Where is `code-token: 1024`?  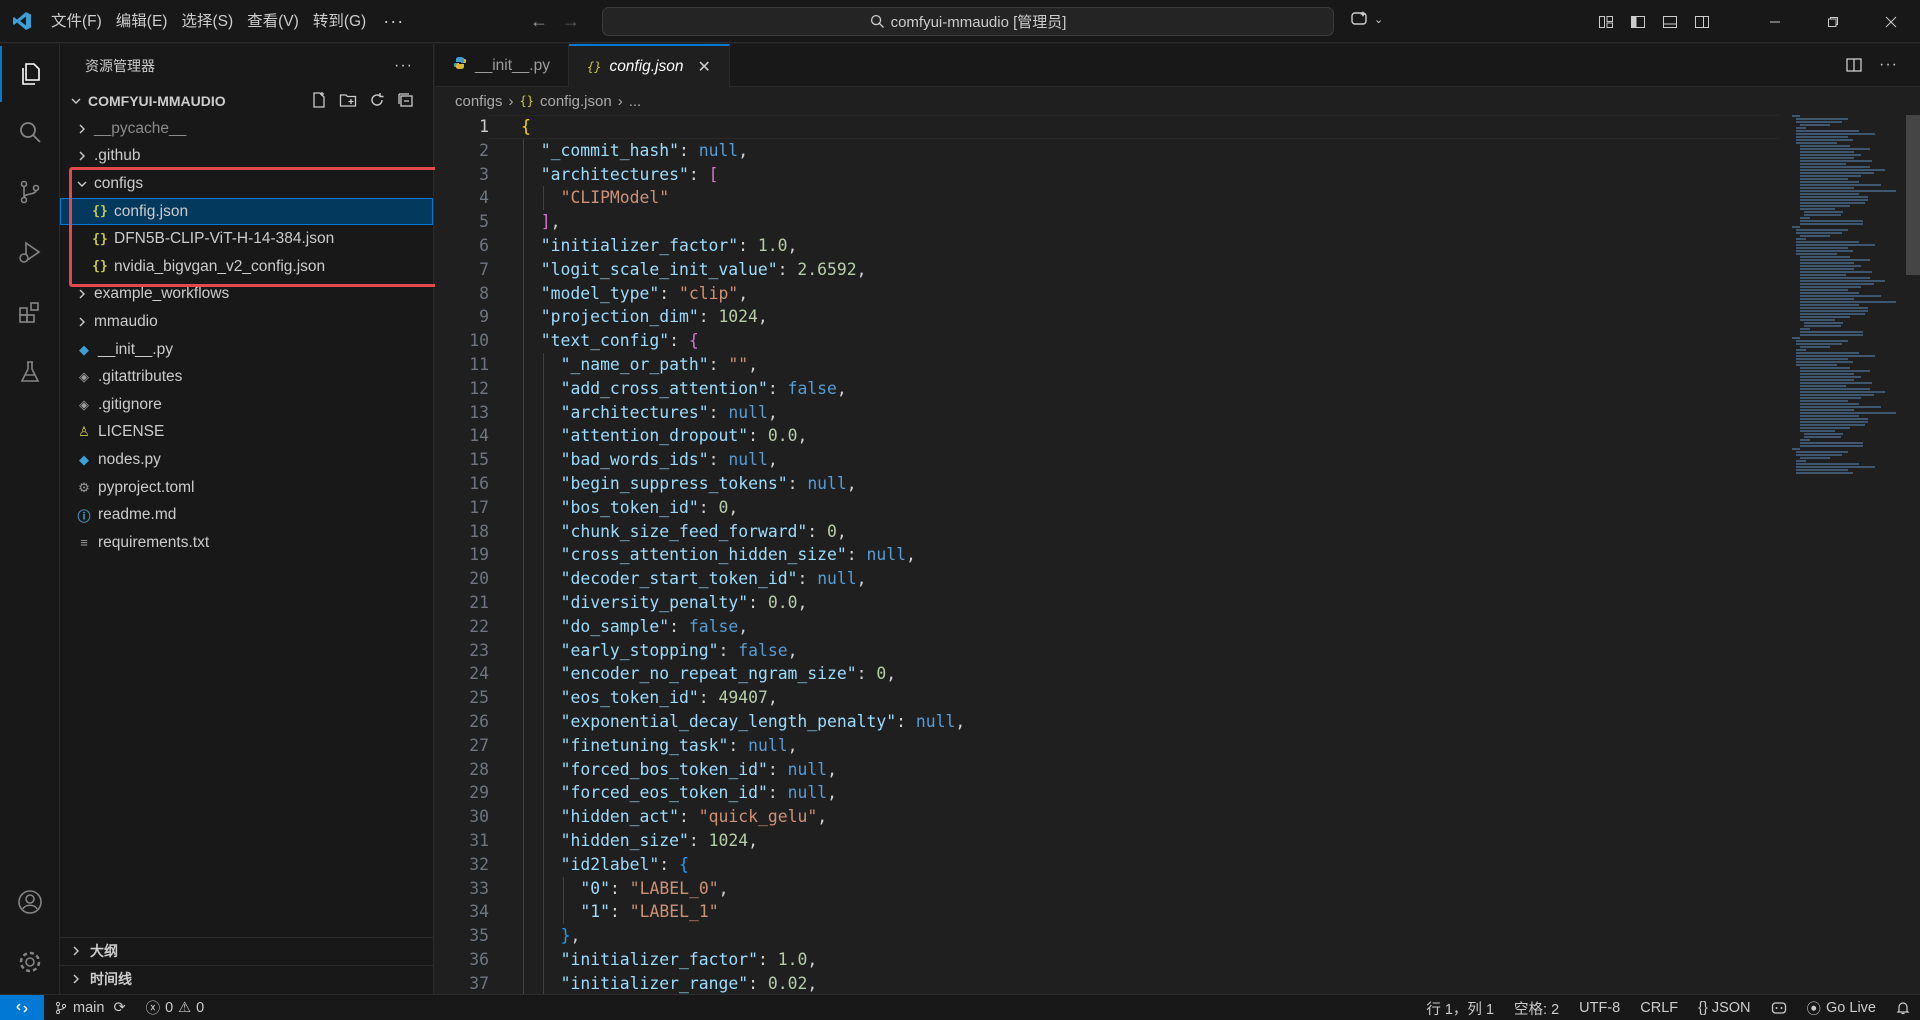
code-token: 1024 is located at coordinates (728, 840).